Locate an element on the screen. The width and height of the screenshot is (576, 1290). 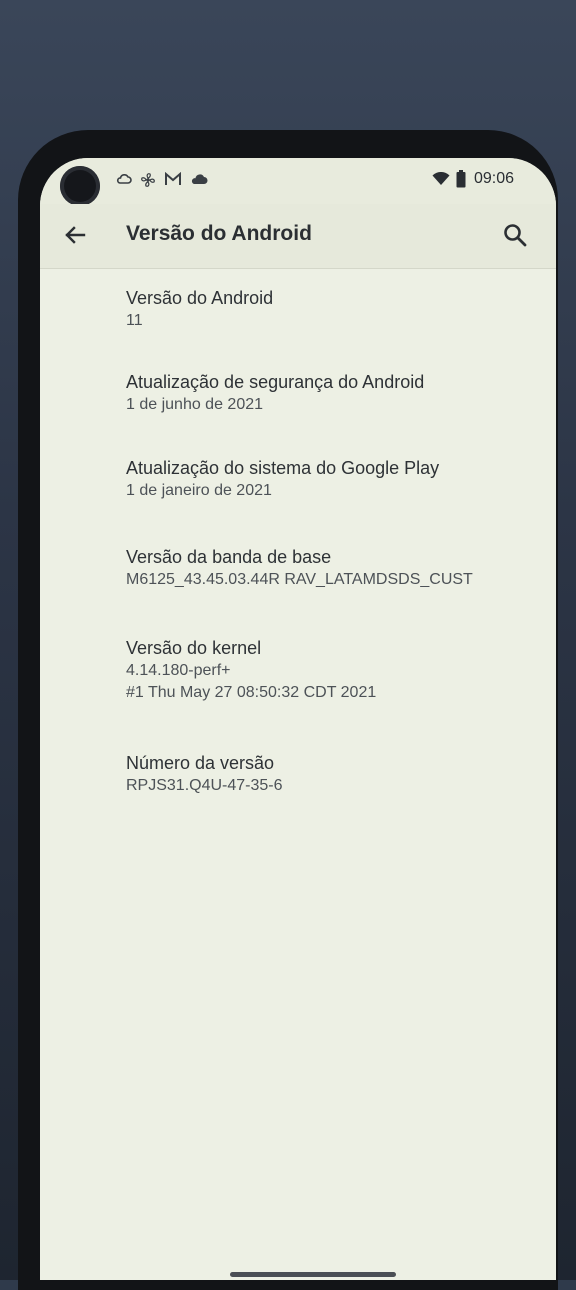
system-icons: 09:06 is located at coordinates (473, 179).